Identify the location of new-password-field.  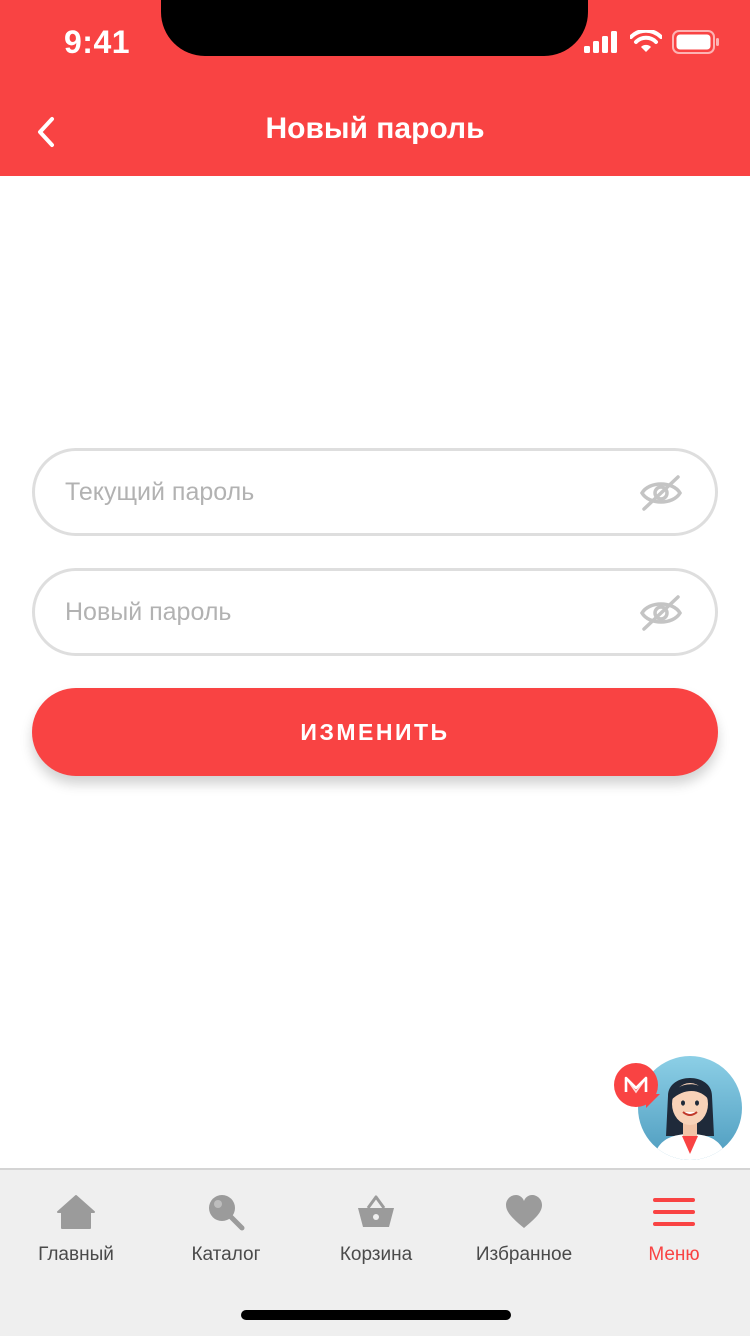
(375, 612).